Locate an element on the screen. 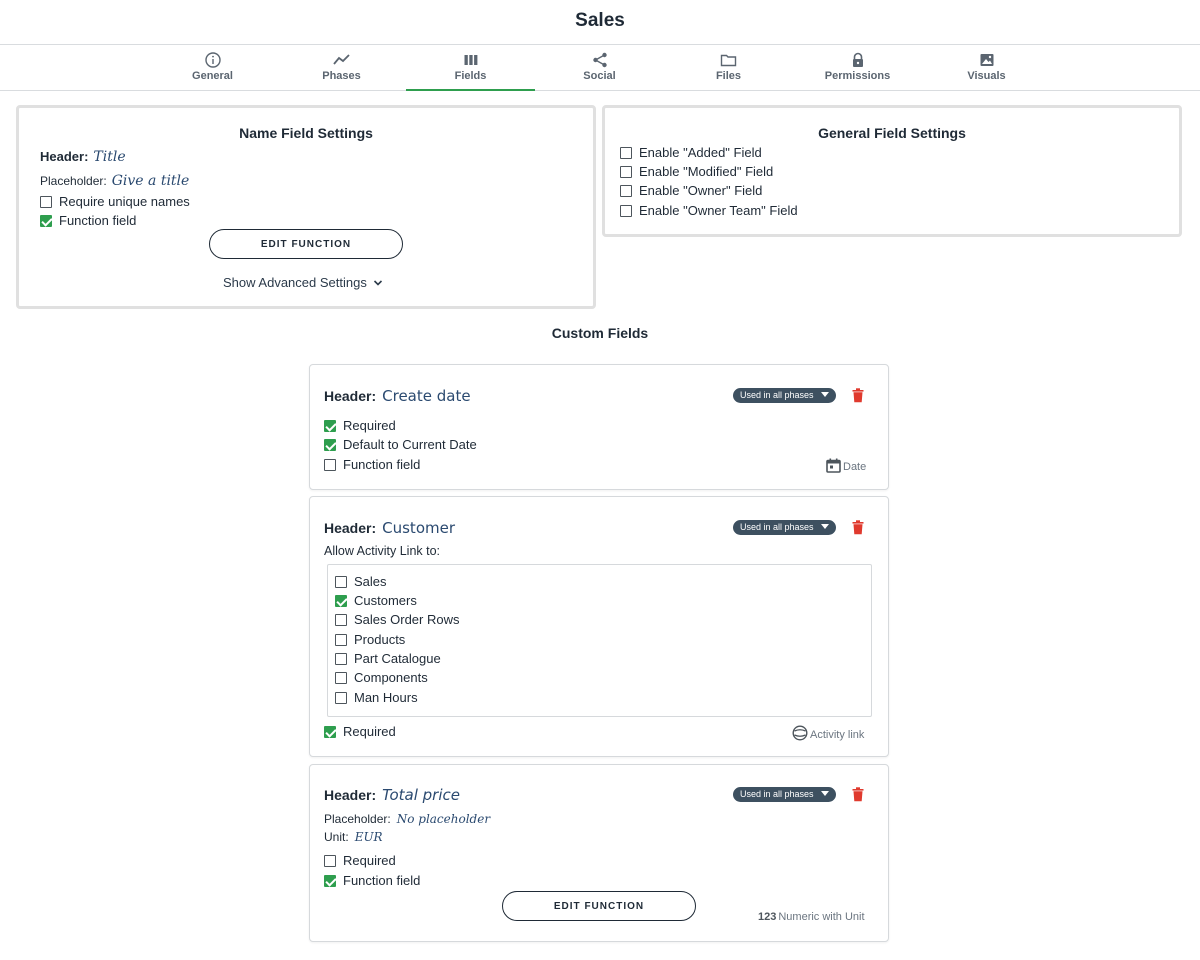  tab-general: General is located at coordinates (212, 68).